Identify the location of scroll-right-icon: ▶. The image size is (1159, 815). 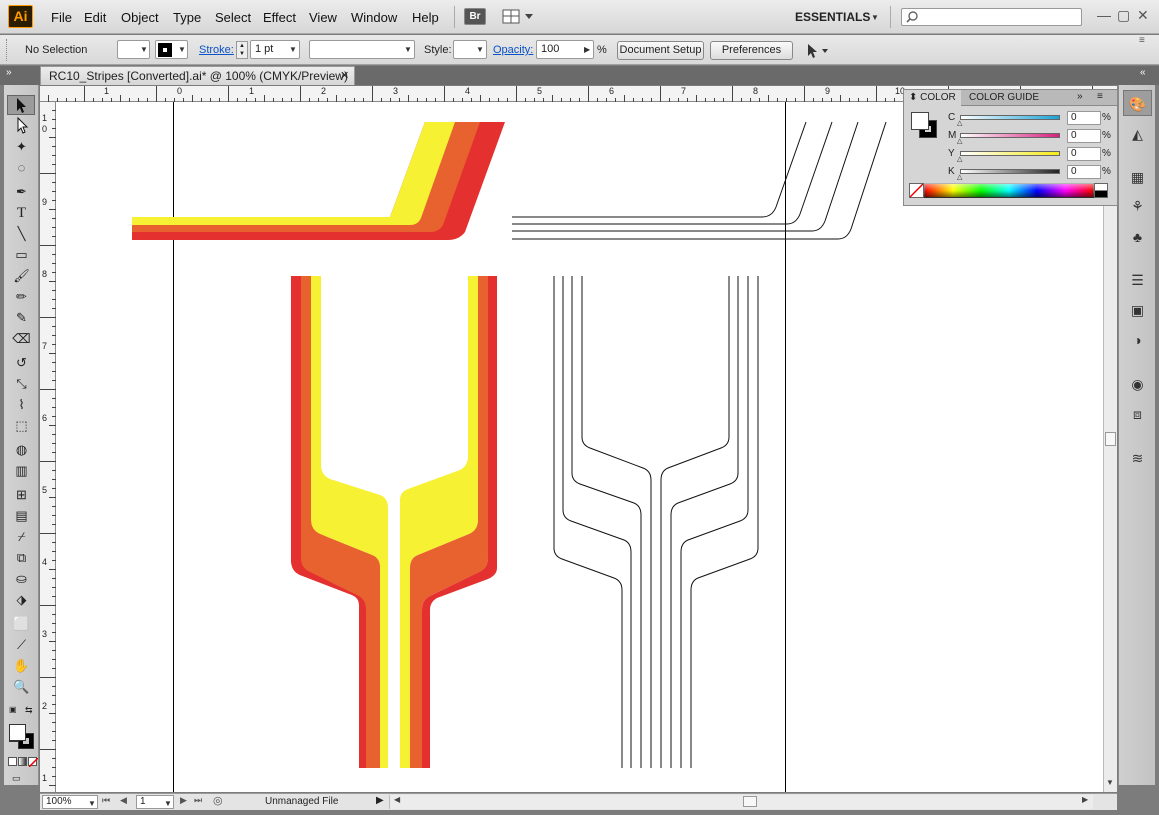
(1085, 799).